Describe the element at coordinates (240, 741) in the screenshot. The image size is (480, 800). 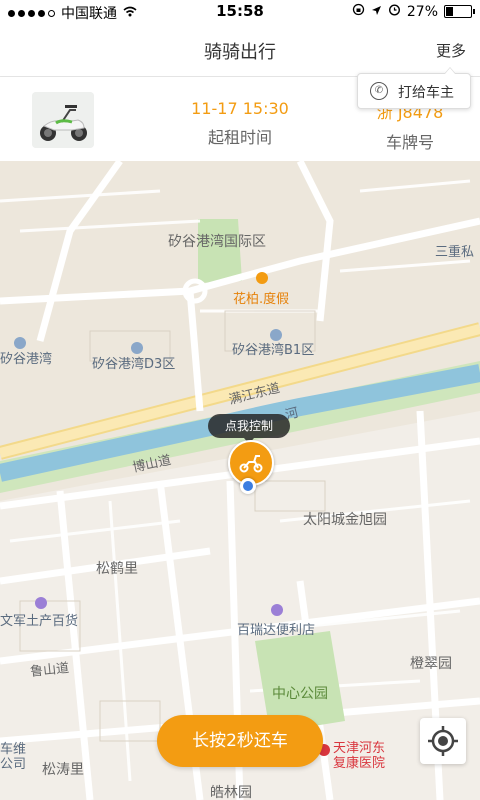
I see `return-scooter-button: 长按2秒还车` at that location.